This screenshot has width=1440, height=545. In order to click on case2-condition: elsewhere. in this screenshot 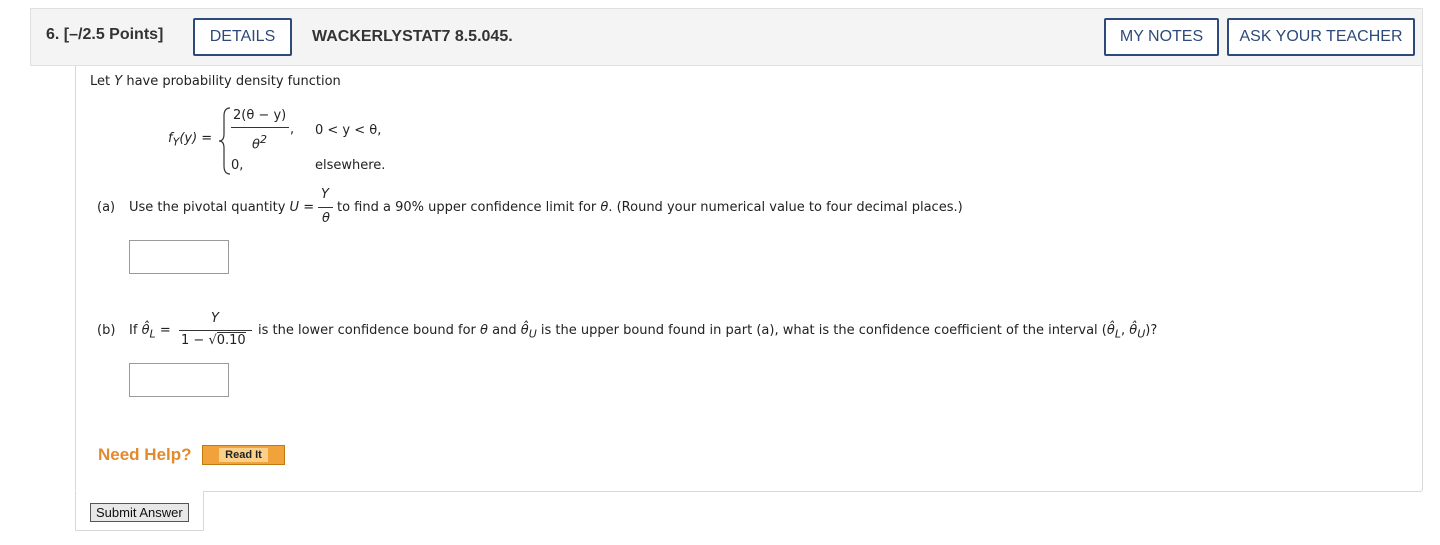, I will do `click(350, 165)`.